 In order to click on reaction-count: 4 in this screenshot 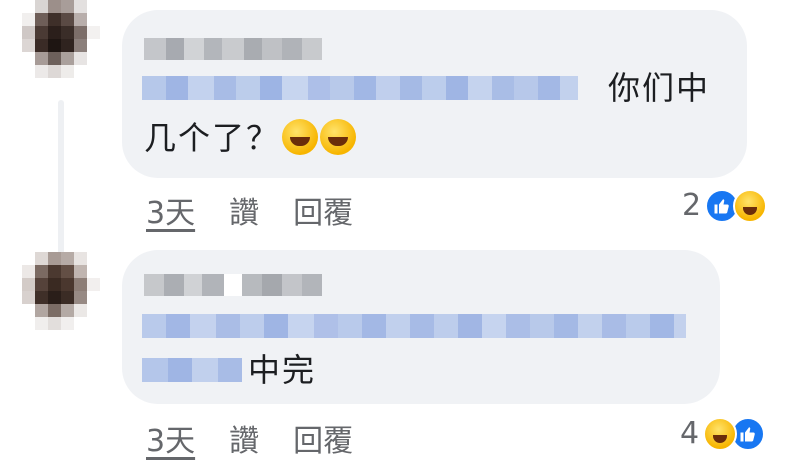, I will do `click(690, 433)`.